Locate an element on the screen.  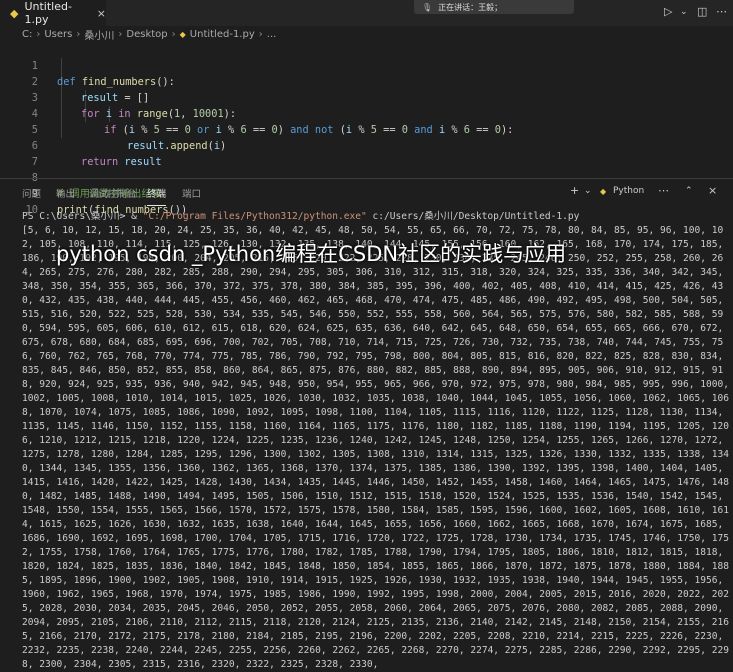
run-icon: ▷ is located at coordinates (668, 11).